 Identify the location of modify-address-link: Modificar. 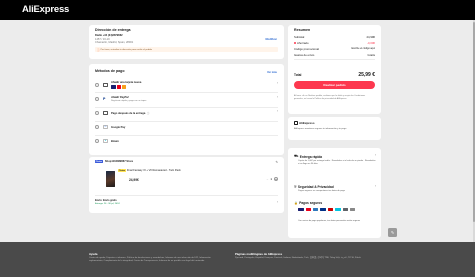
(271, 39).